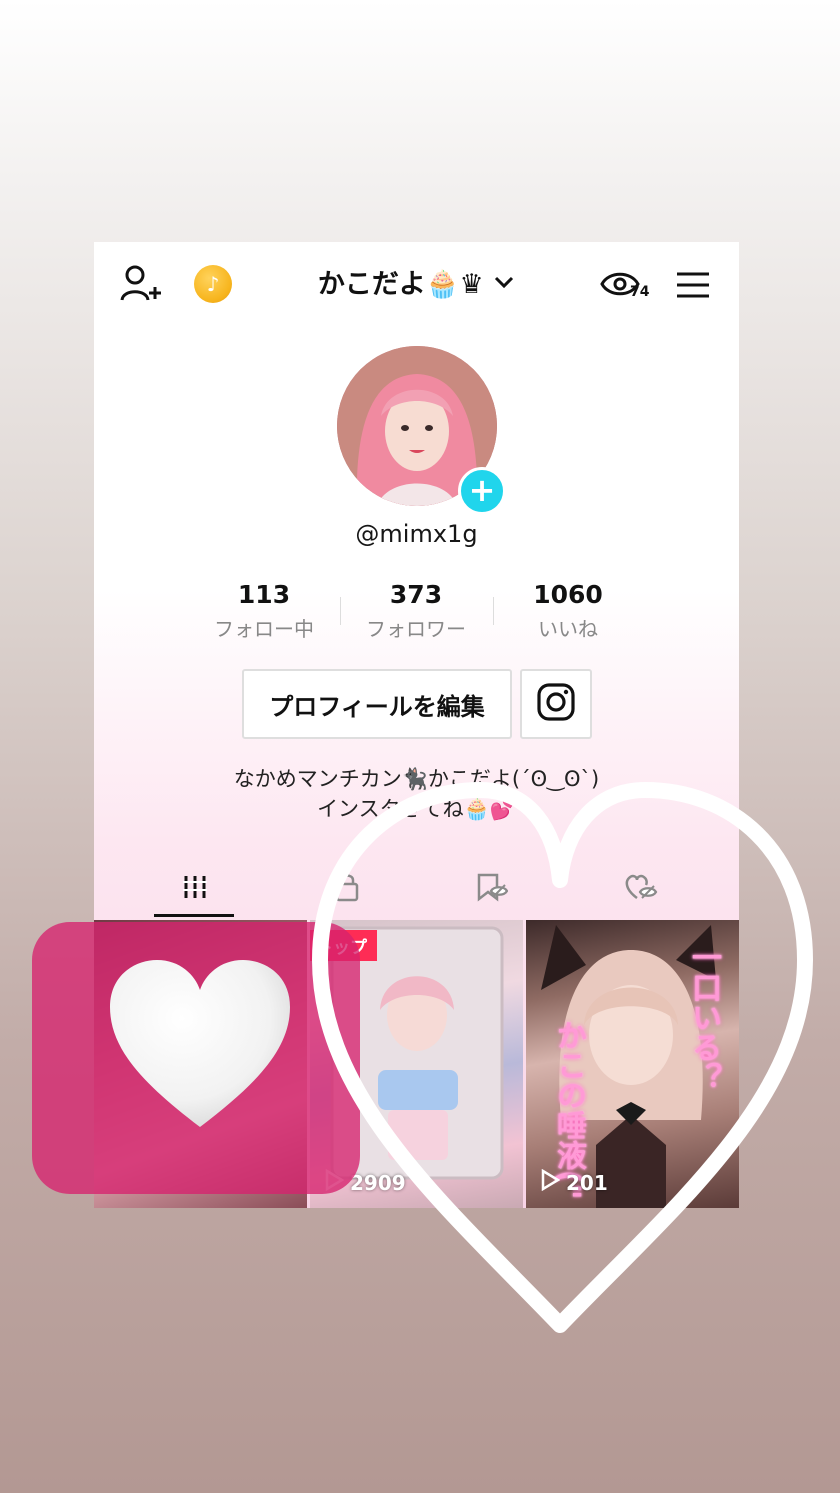  What do you see at coordinates (194, 915) in the screenshot?
I see `active-tab-indicator` at bounding box center [194, 915].